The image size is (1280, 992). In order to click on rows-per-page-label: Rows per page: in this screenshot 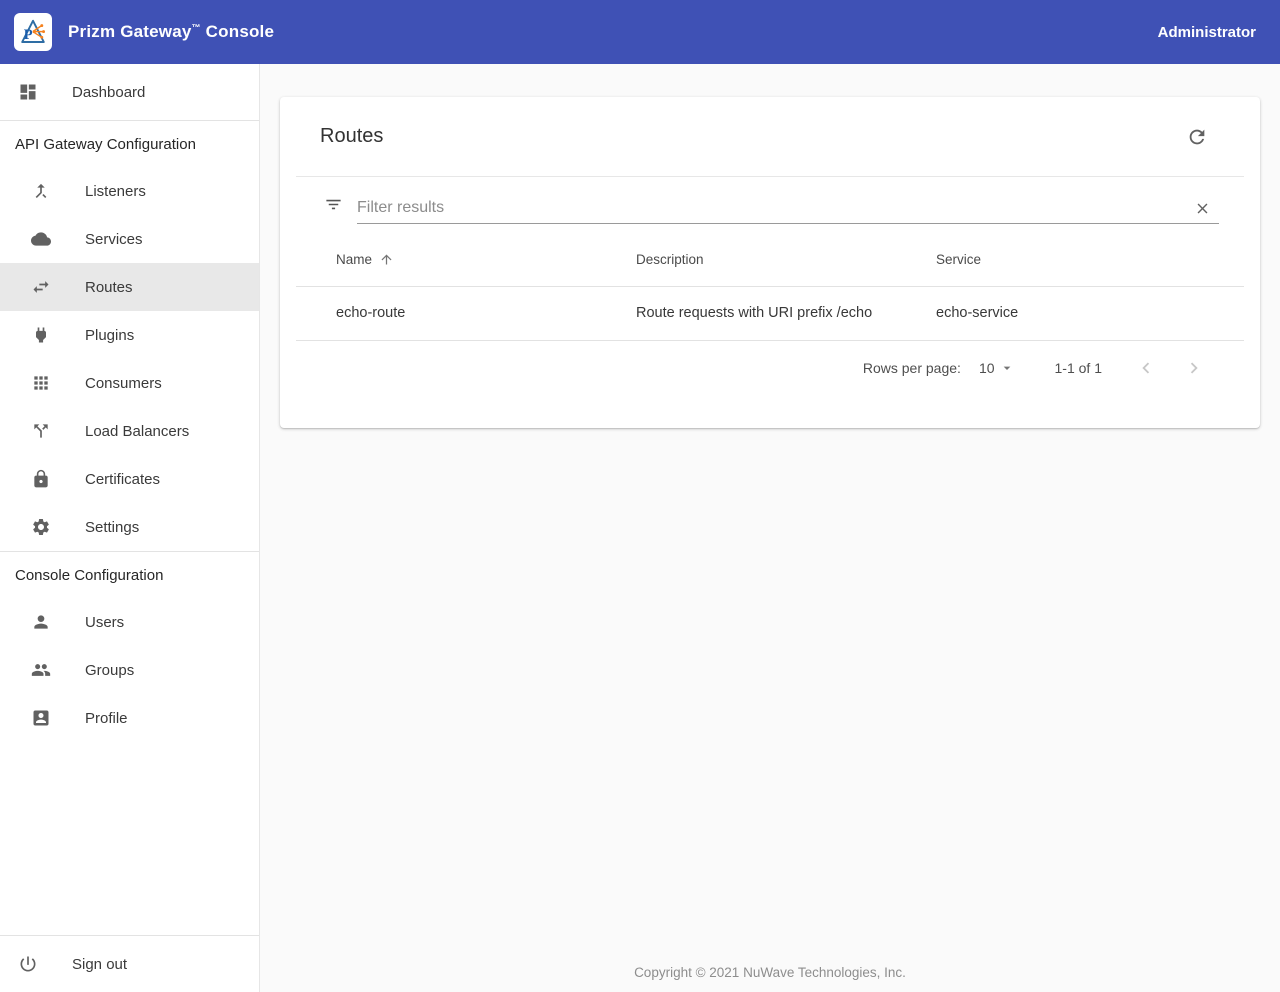, I will do `click(911, 367)`.